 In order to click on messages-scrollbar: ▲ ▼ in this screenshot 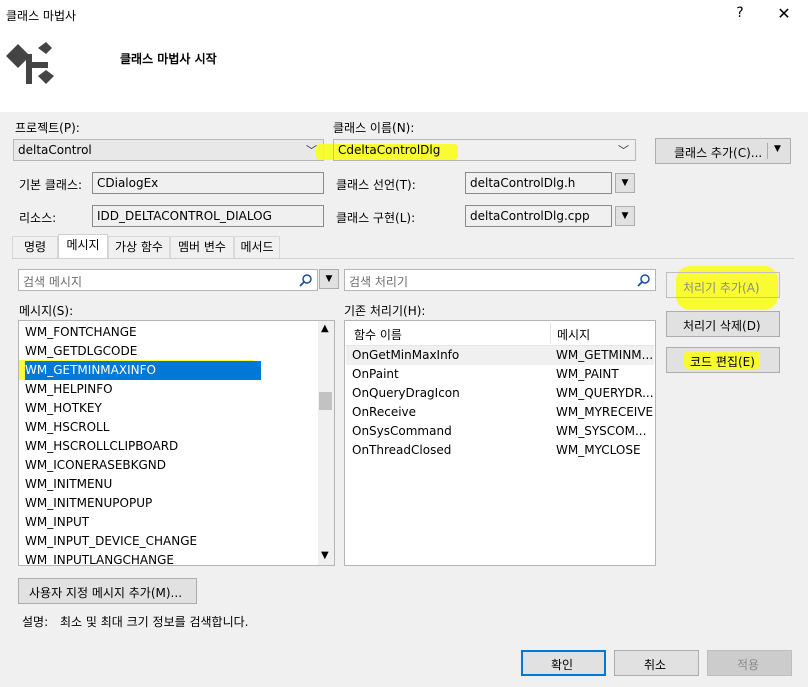, I will do `click(326, 443)`.